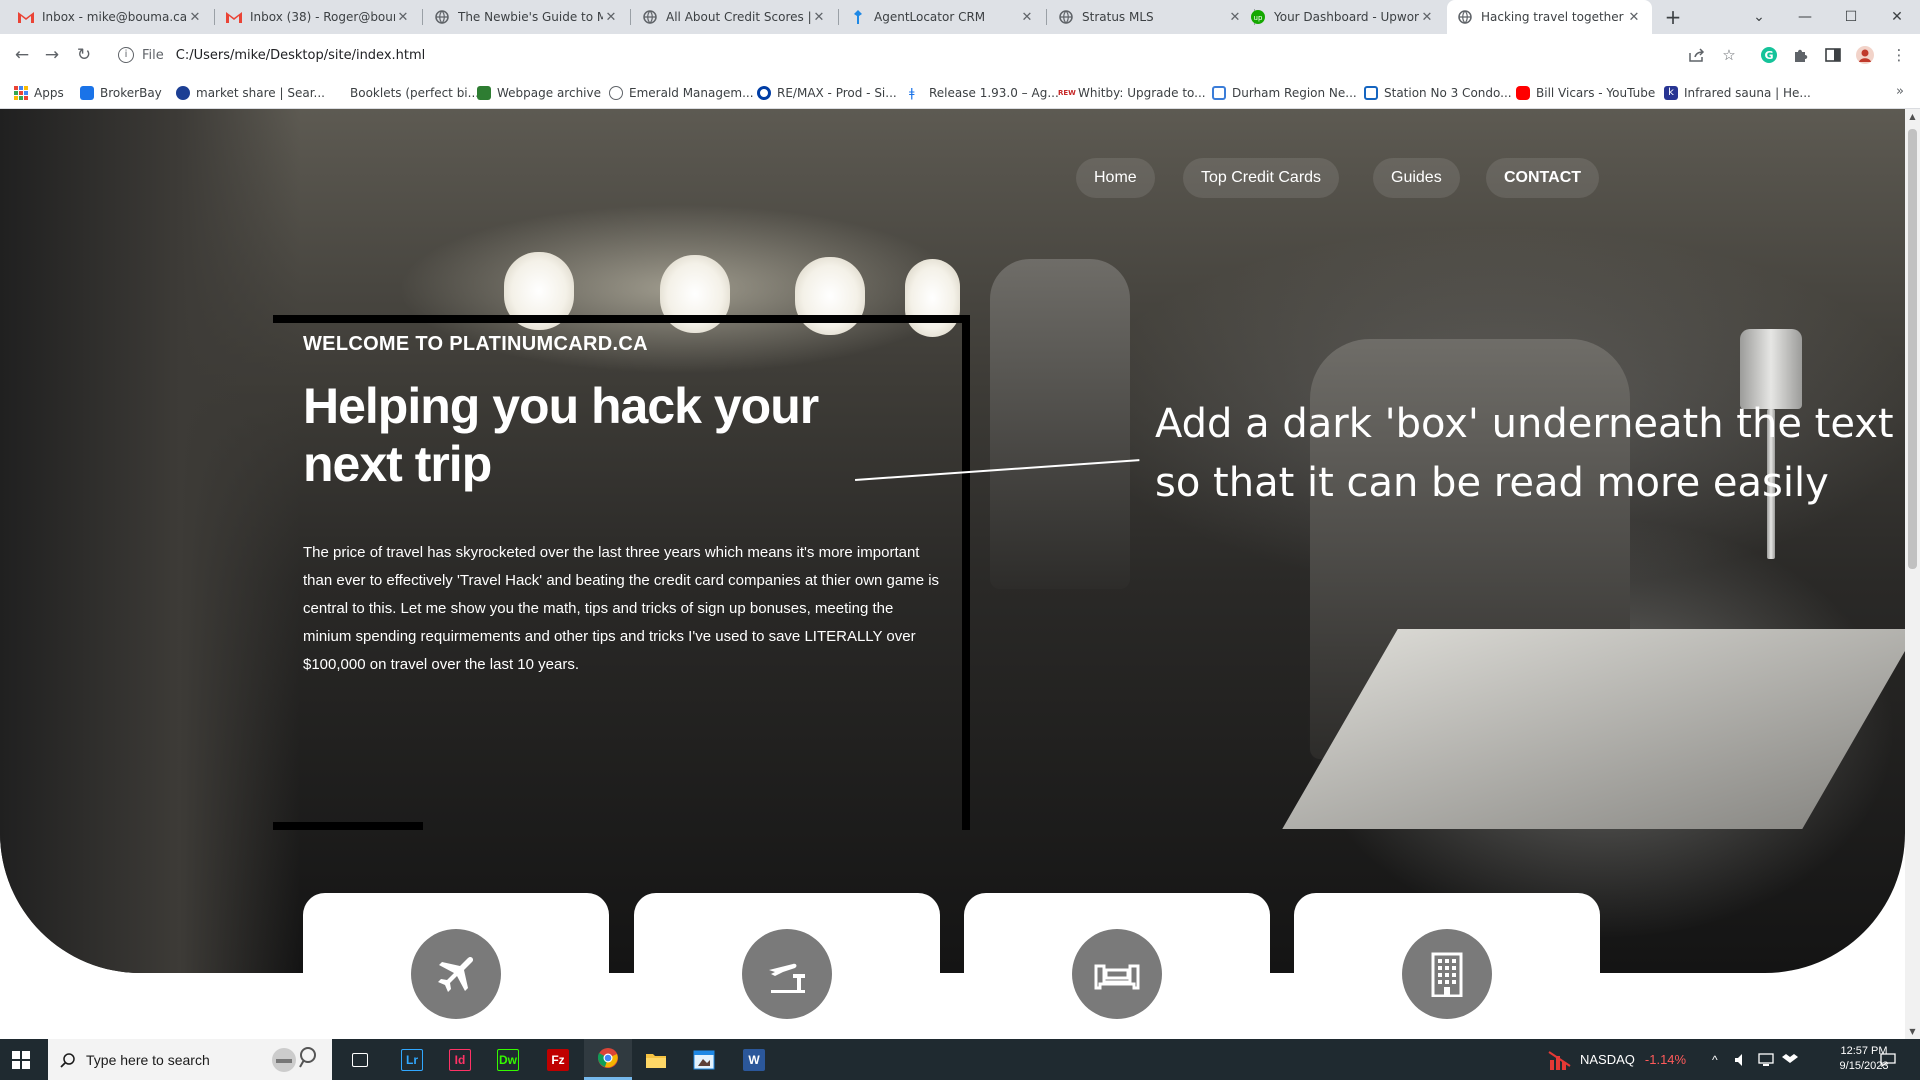 The width and height of the screenshot is (1920, 1080). What do you see at coordinates (301, 55) in the screenshot?
I see `address-url: C:/Users/mike/Desktop/site/index.html` at bounding box center [301, 55].